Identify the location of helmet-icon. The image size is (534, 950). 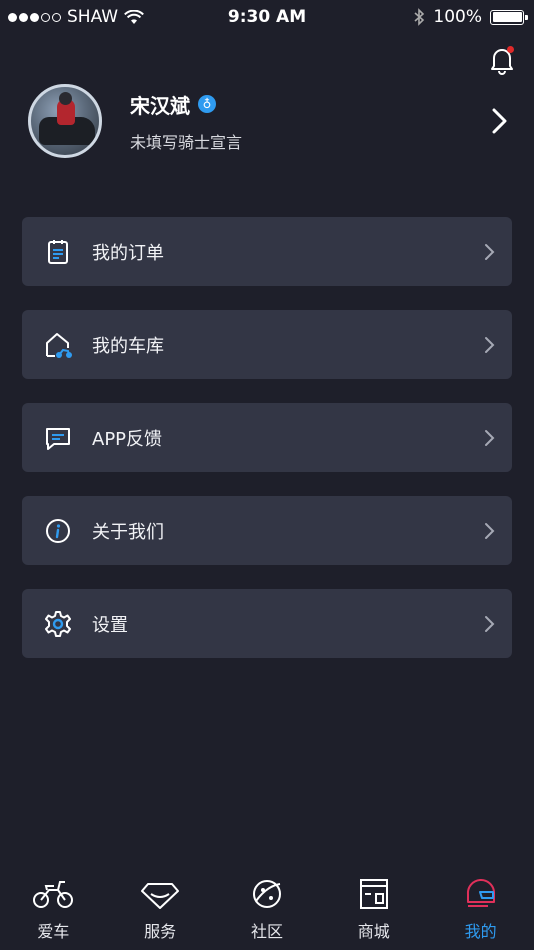
(480, 893).